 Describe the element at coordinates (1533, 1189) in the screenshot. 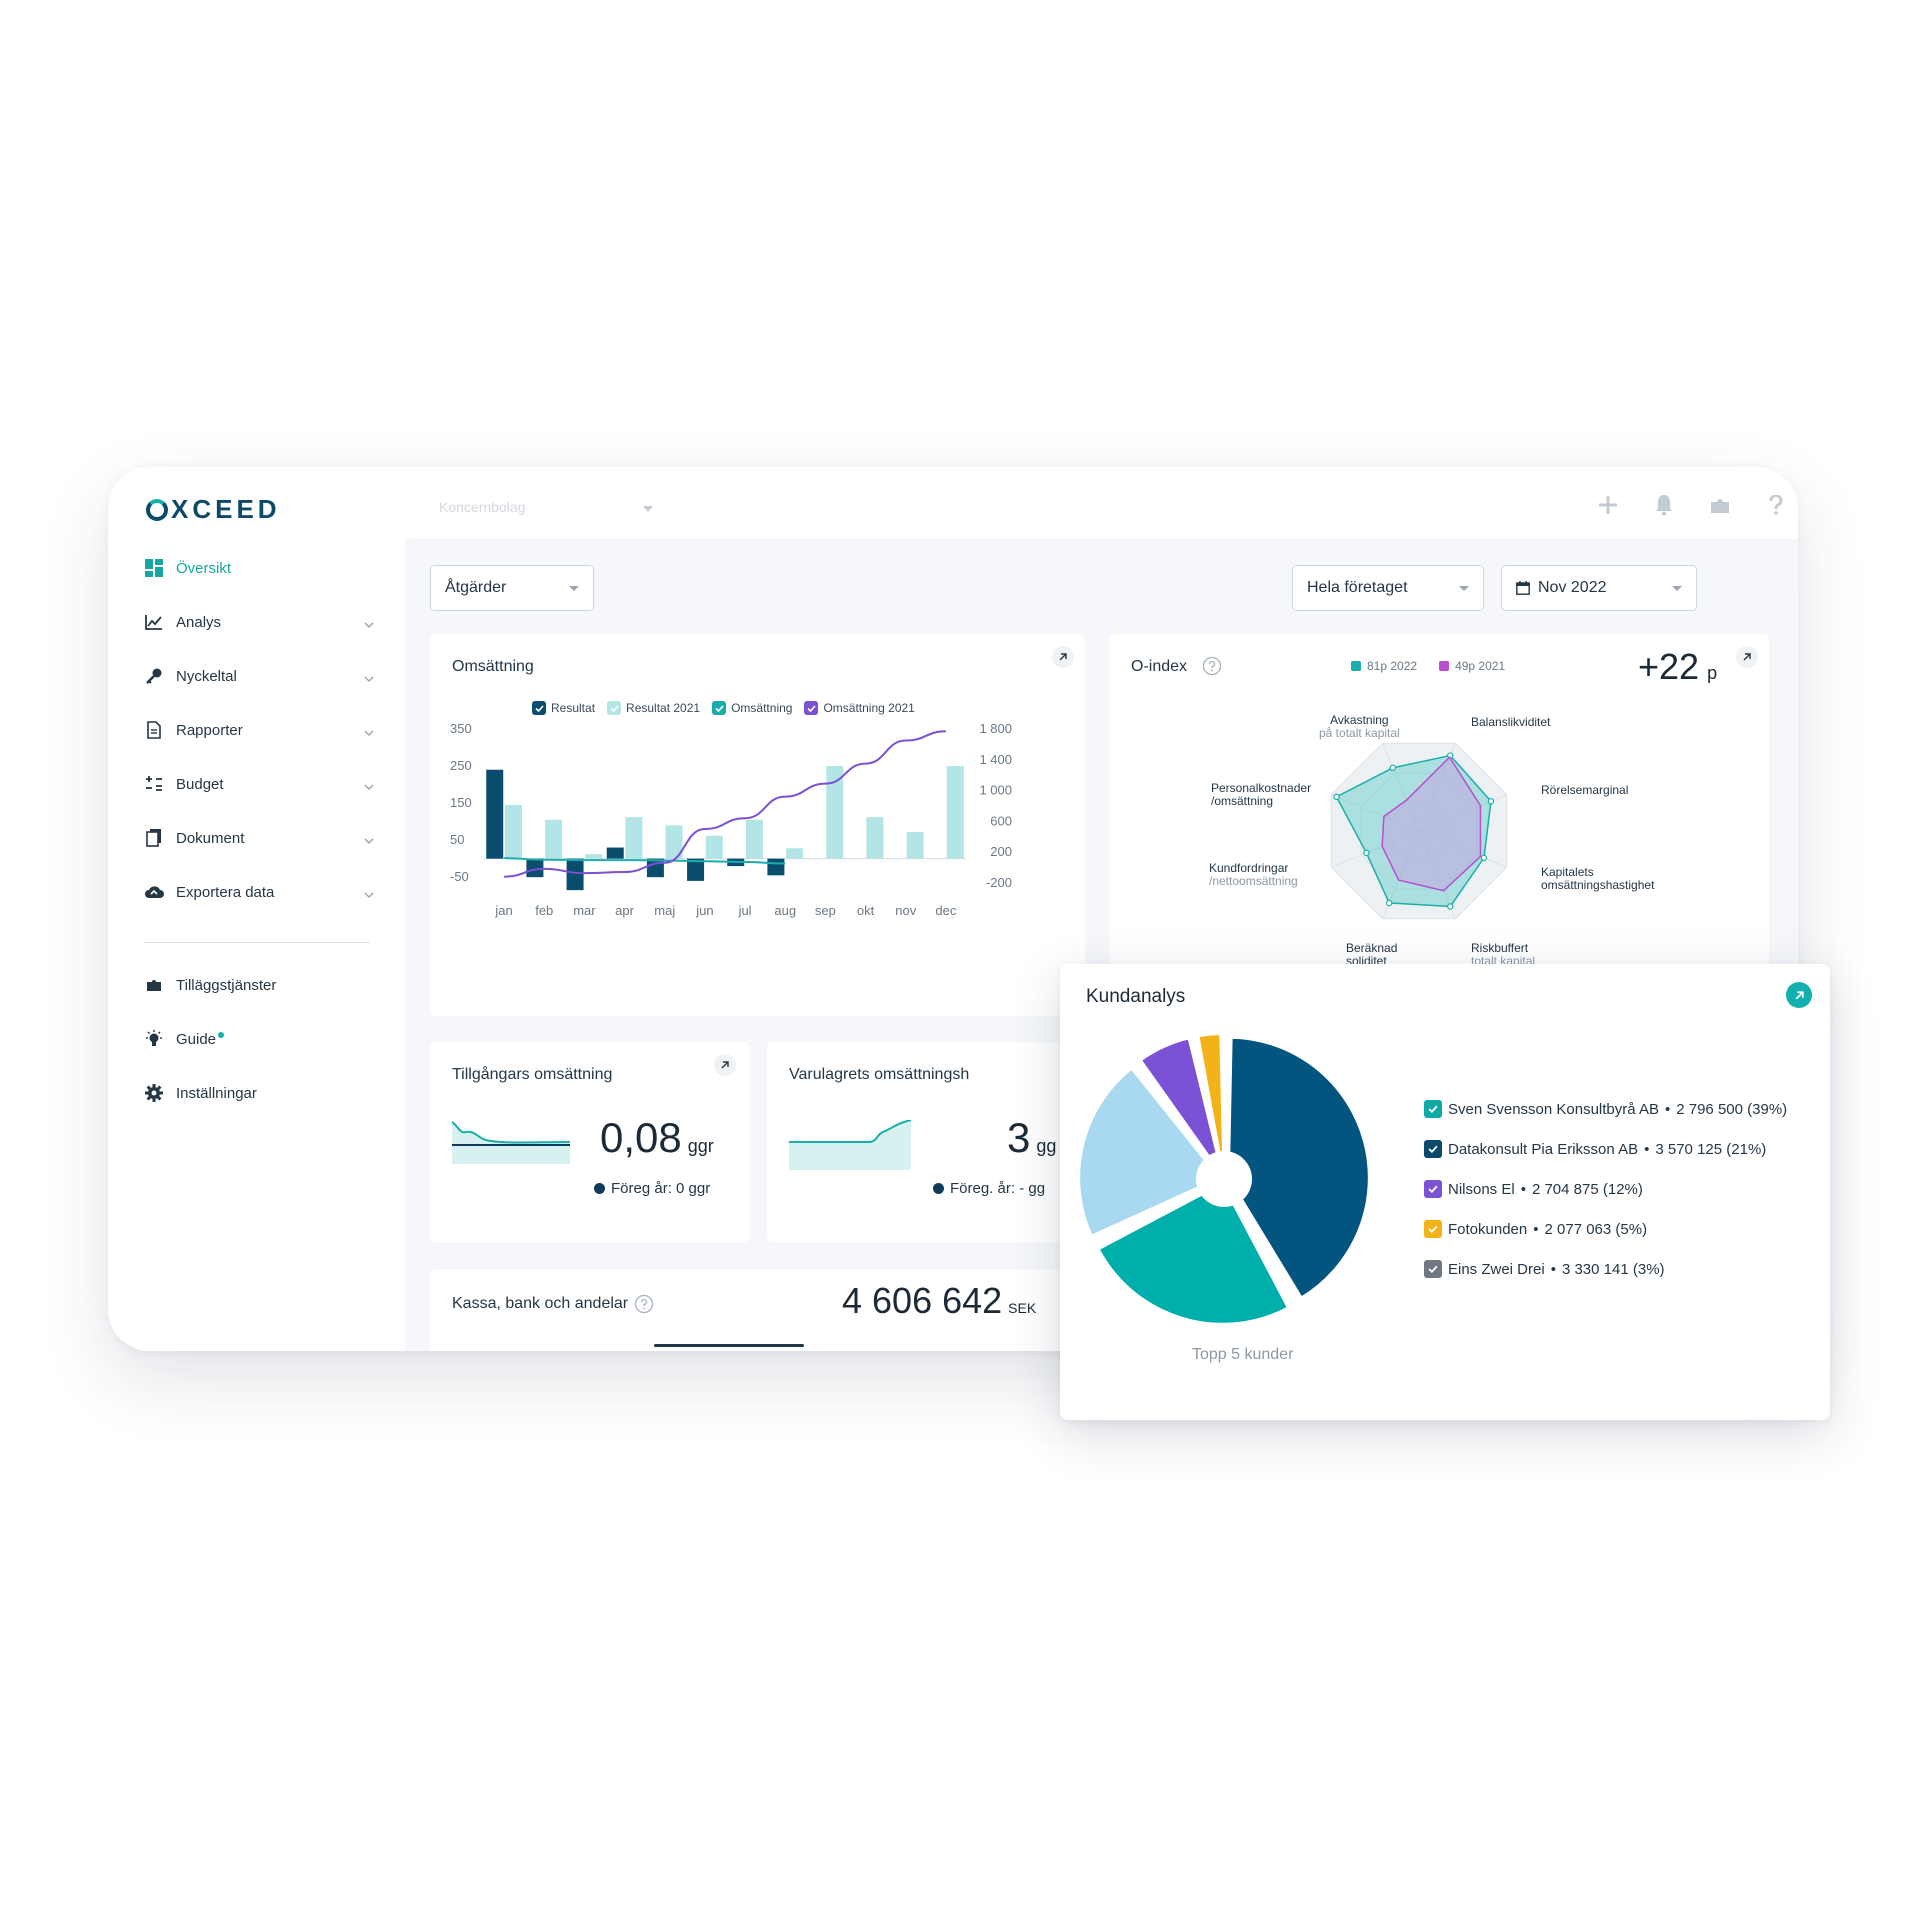

I see `customer-item: Nilsons El • 2 704 875 (12%)` at that location.